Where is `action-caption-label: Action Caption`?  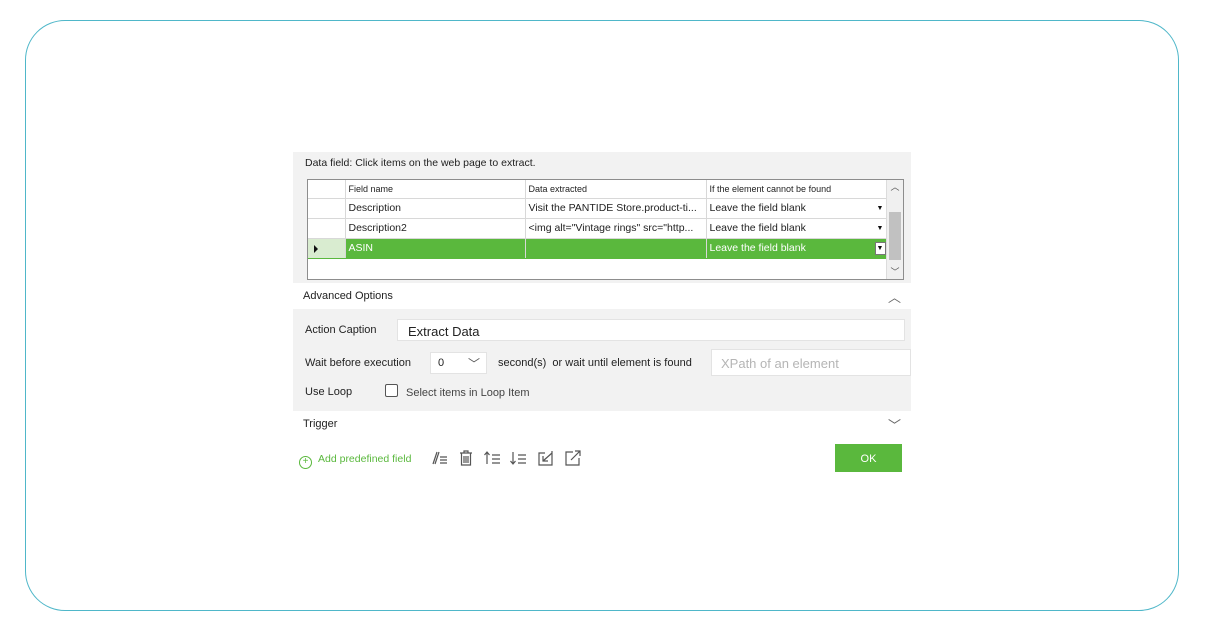 action-caption-label: Action Caption is located at coordinates (341, 330).